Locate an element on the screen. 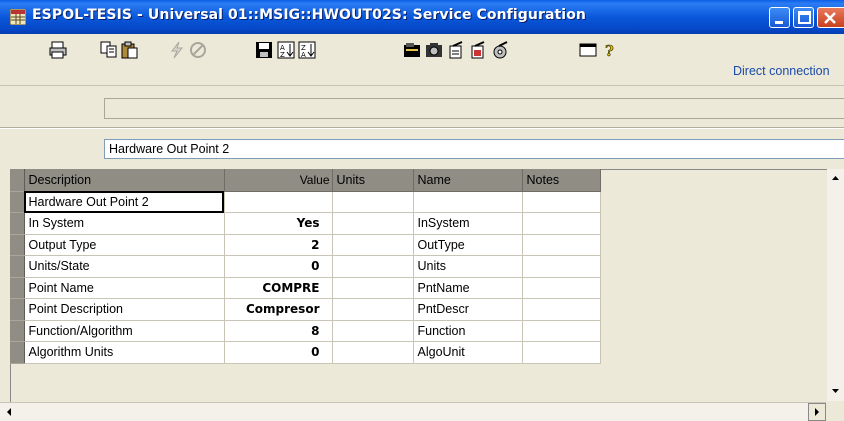 The height and width of the screenshot is (421, 844). window-icon is located at coordinates (588, 50).